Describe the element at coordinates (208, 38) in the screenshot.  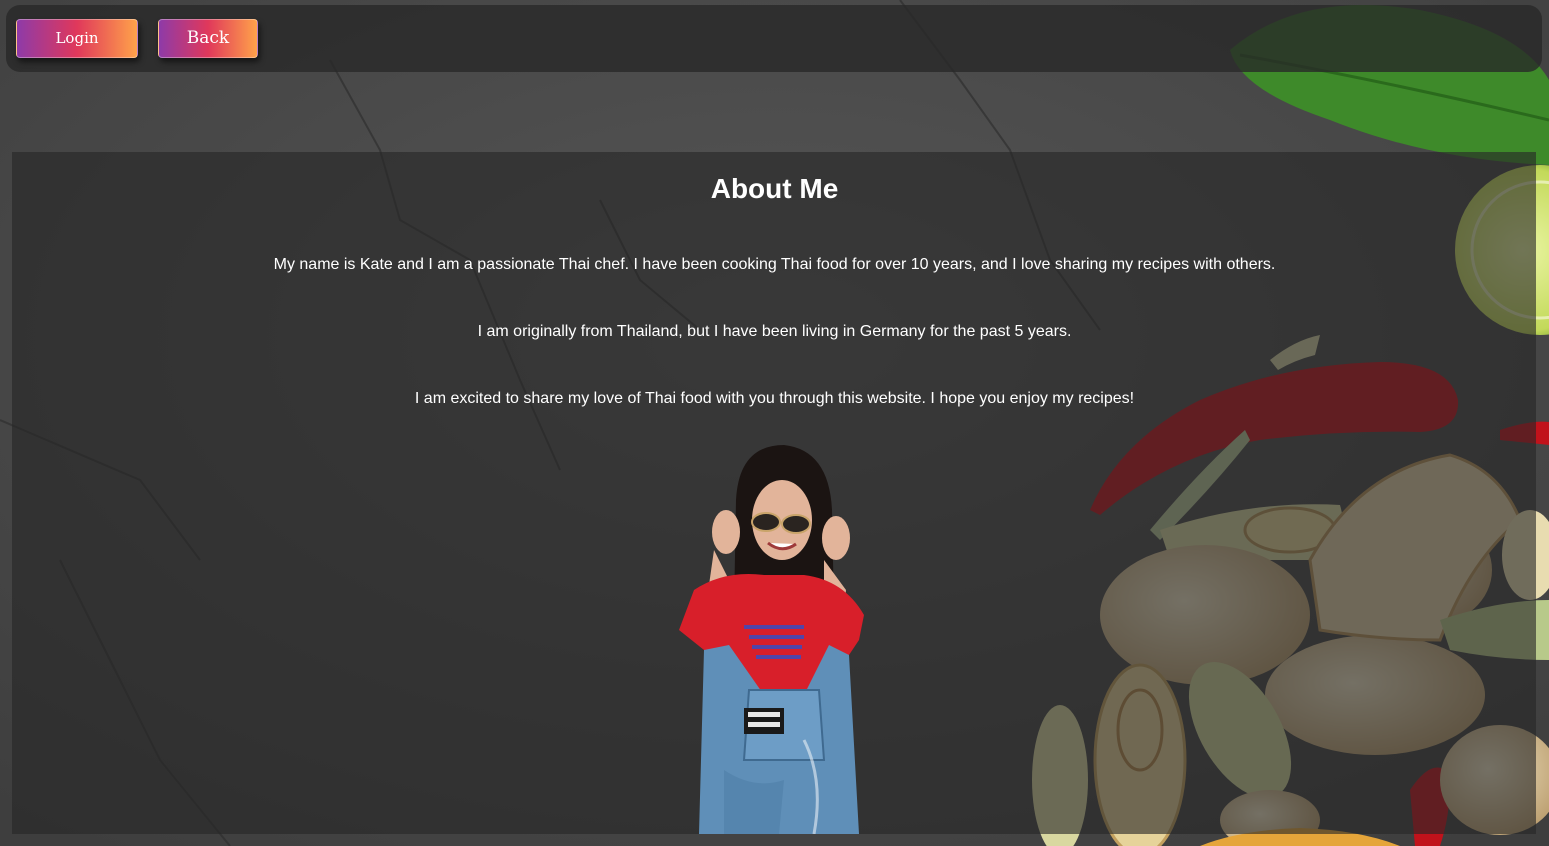
I see `back-button: Back` at that location.